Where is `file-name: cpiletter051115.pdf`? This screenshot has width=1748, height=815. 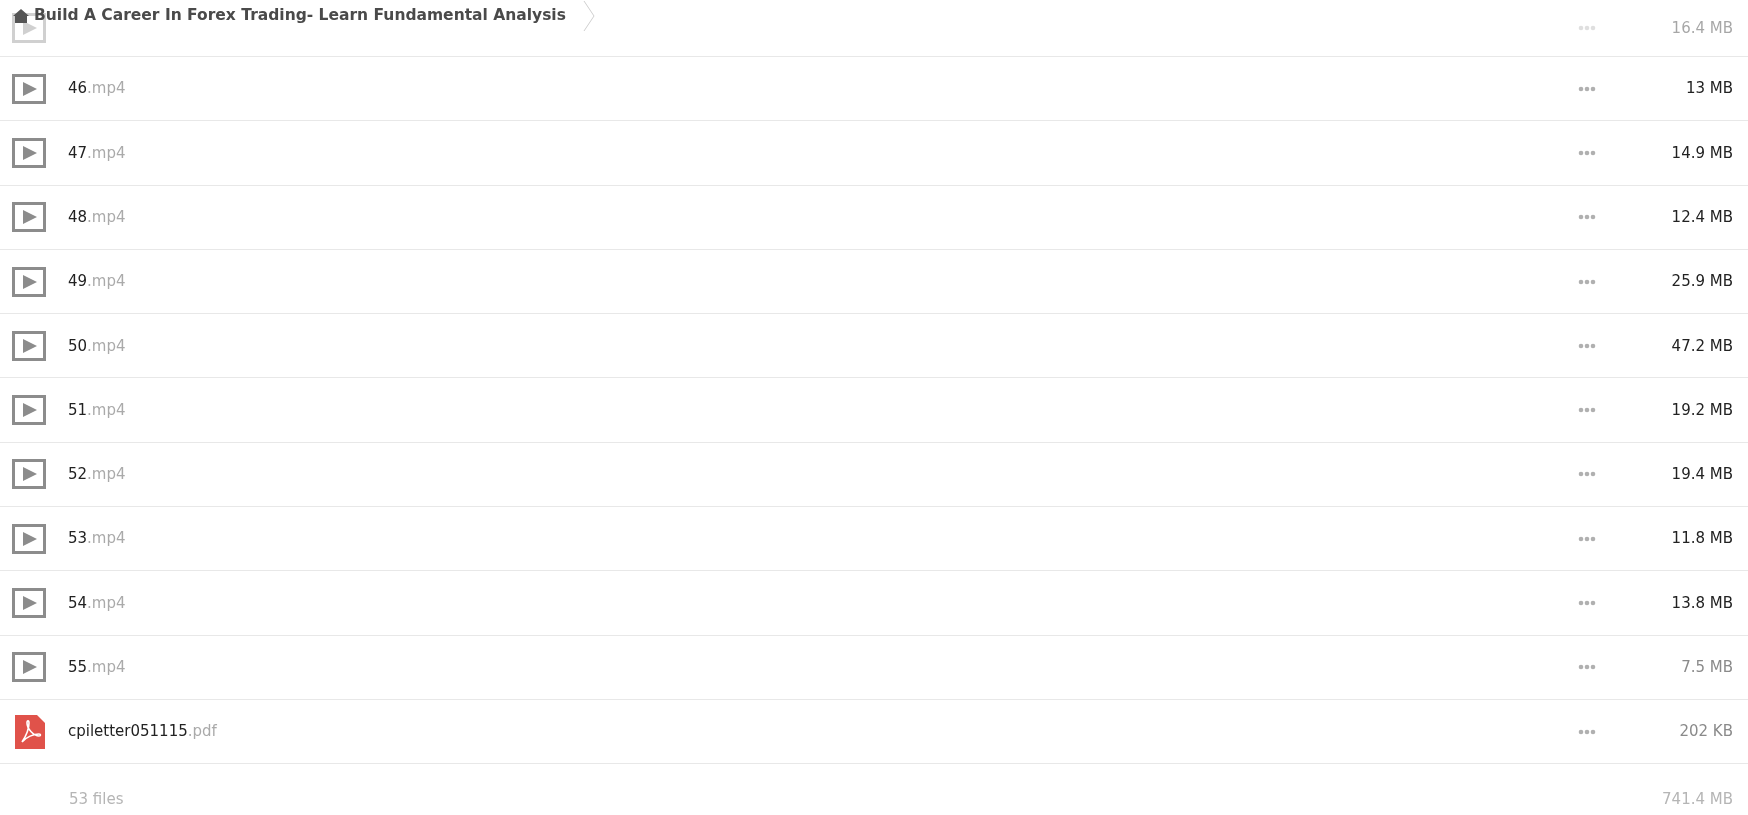
file-name: cpiletter051115.pdf is located at coordinates (142, 731).